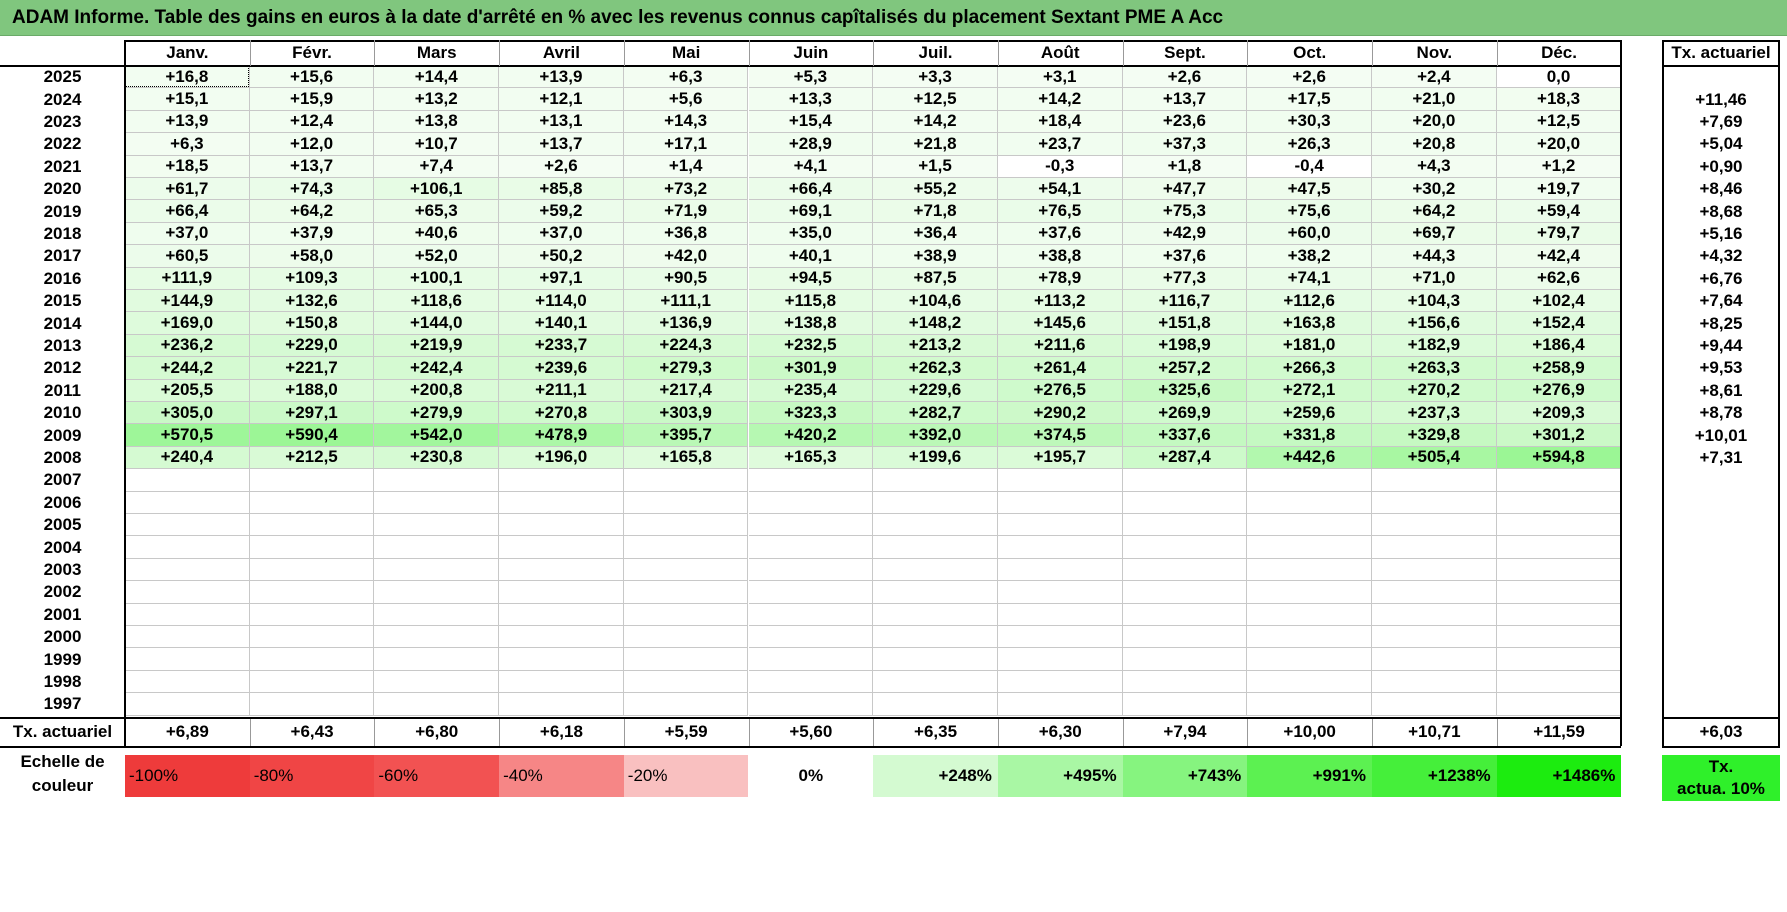  Describe the element at coordinates (811, 189) in the screenshot. I see `table-cell: +66,4` at that location.